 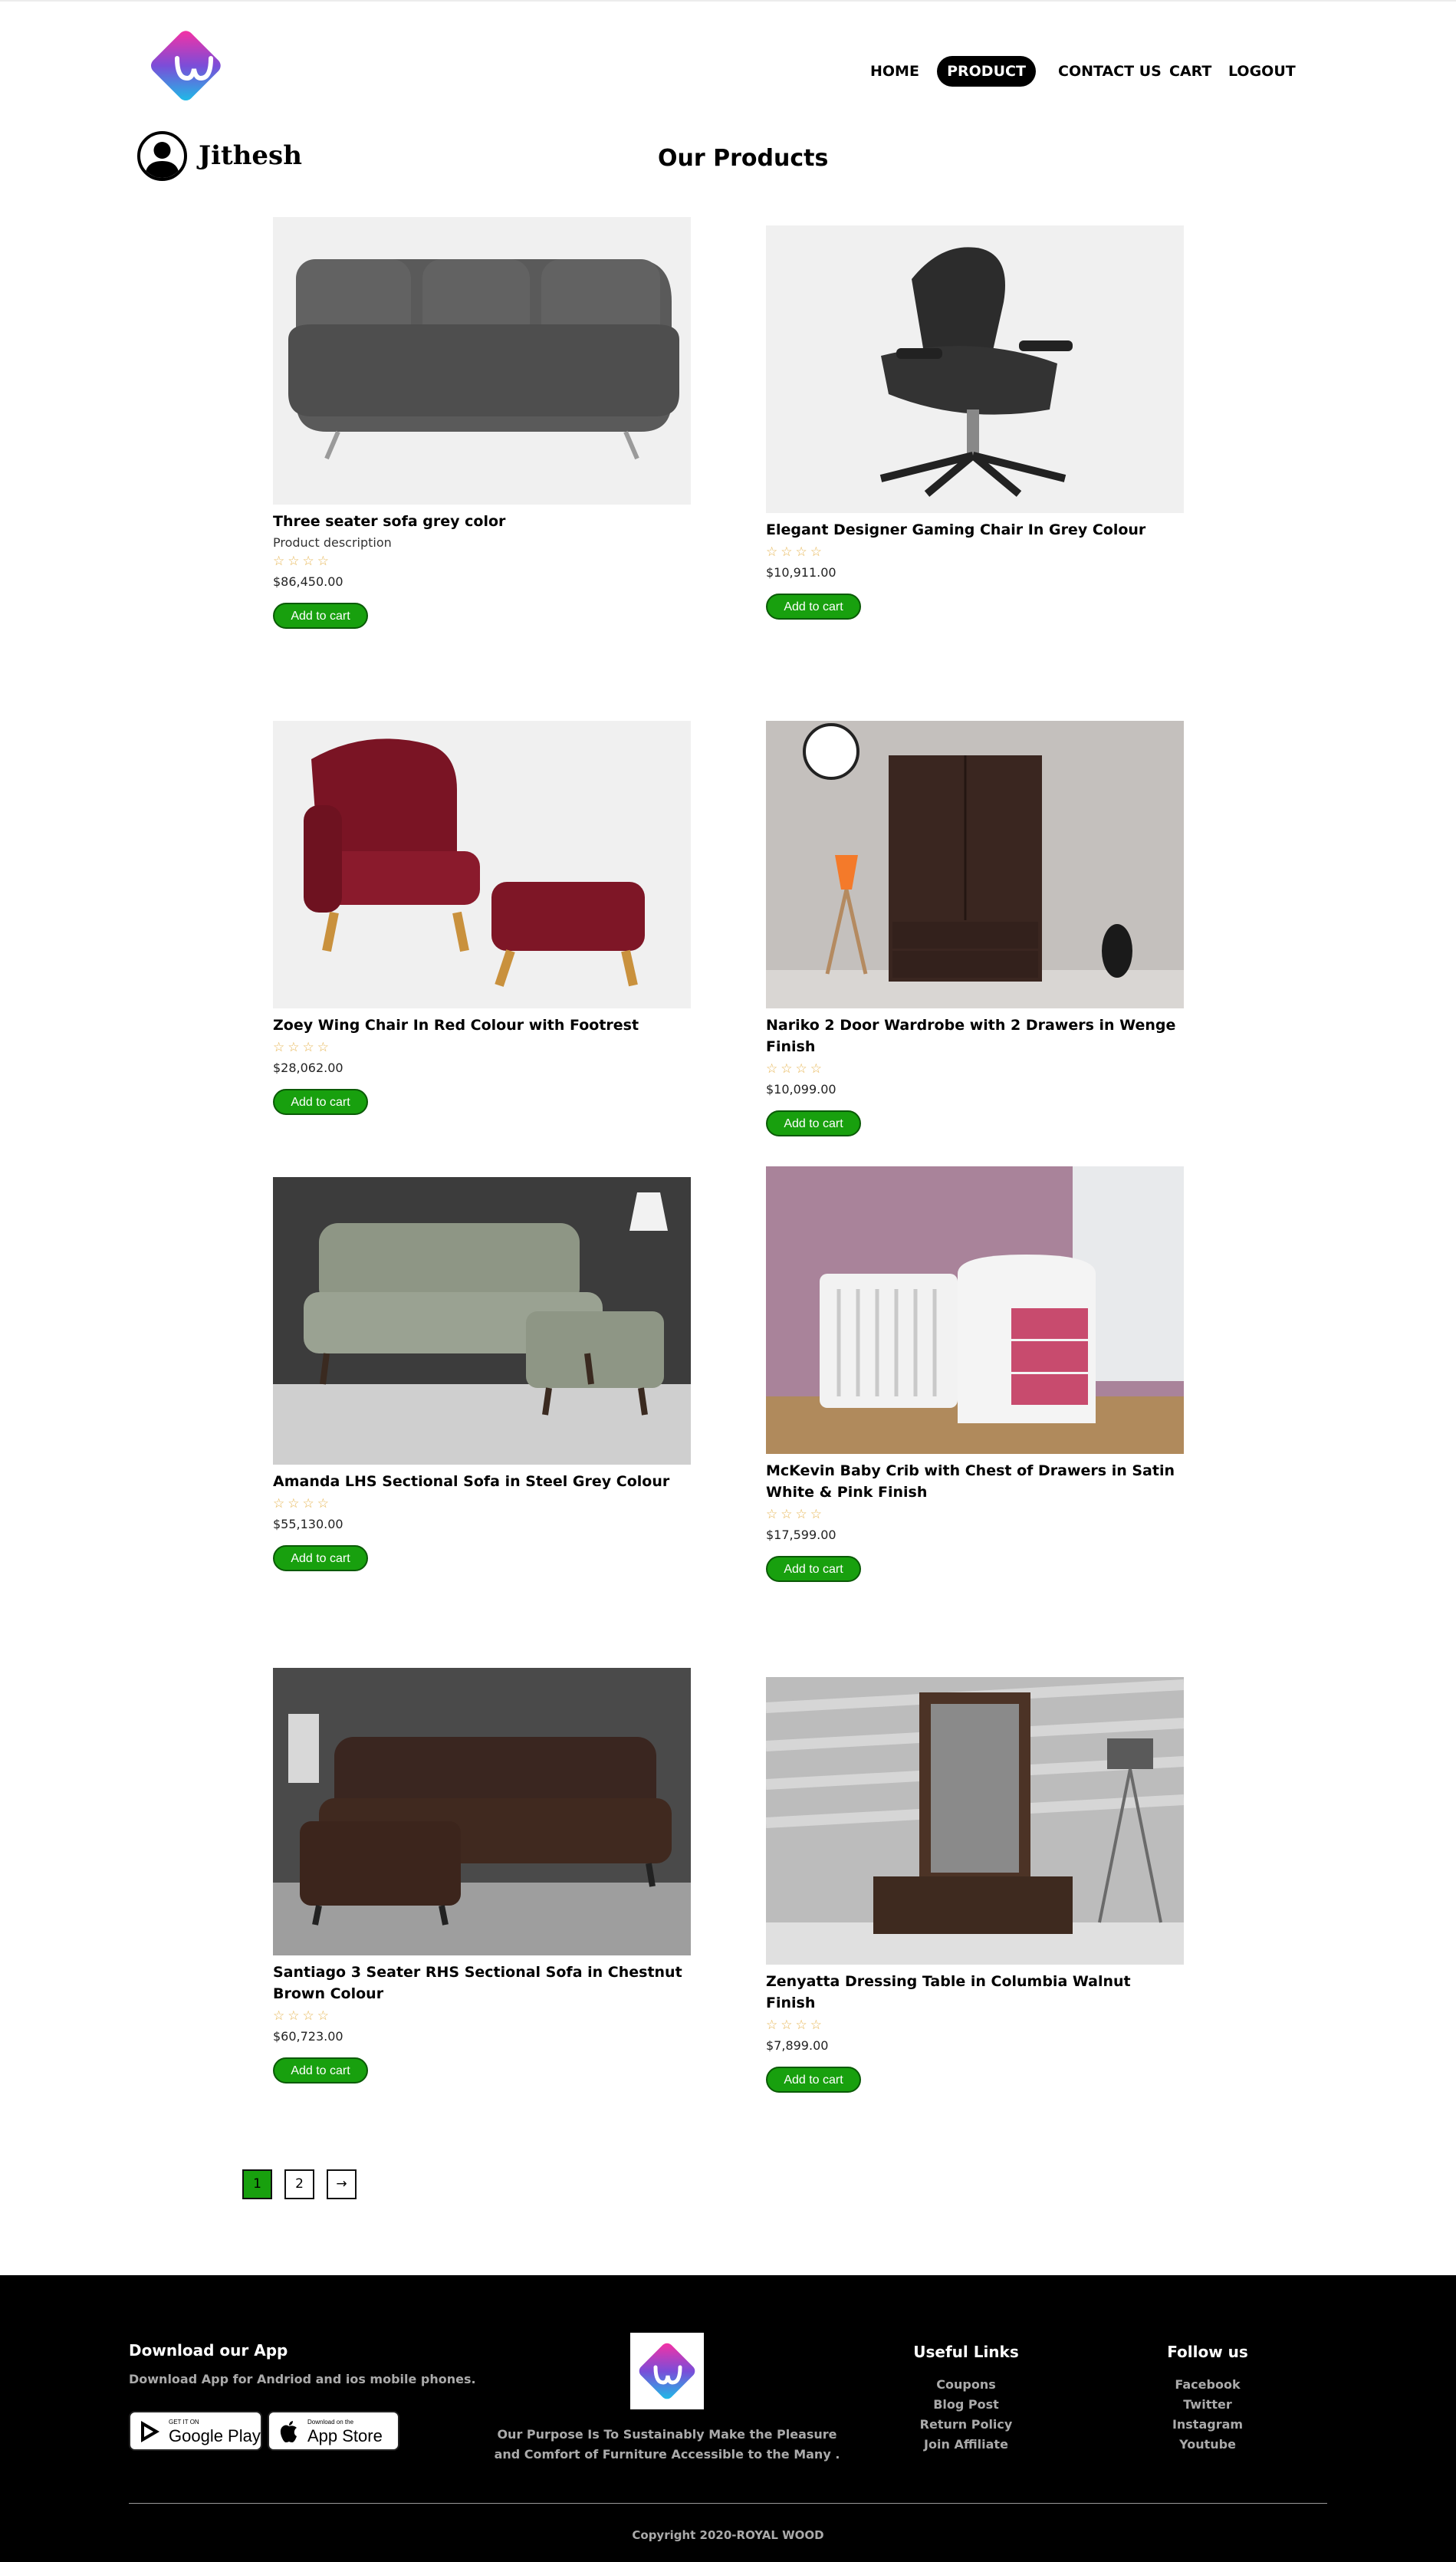 I want to click on gaming-chair-image, so click(x=975, y=369).